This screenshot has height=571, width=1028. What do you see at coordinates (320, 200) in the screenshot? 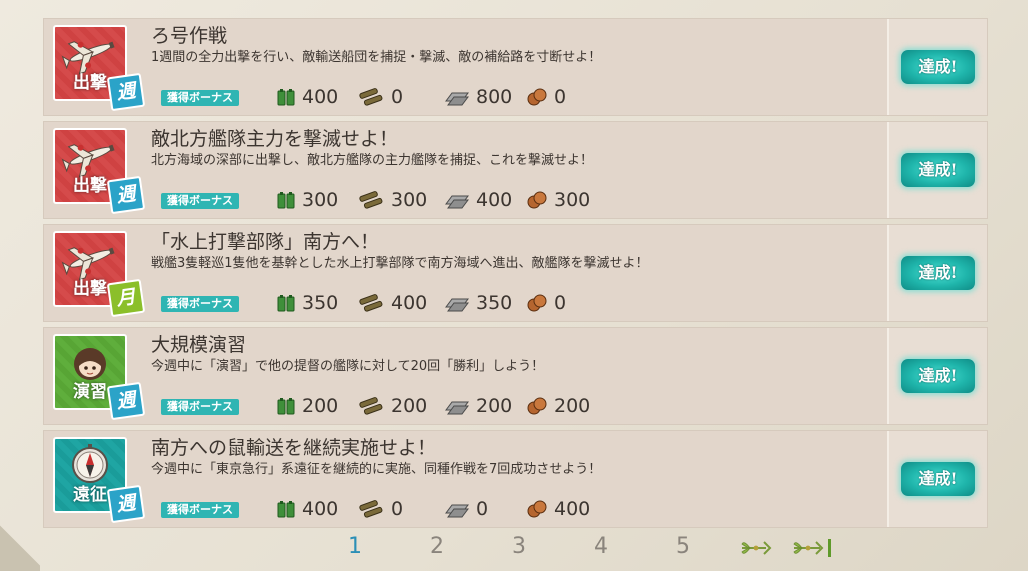
I see `reward-fuel-value: 300` at bounding box center [320, 200].